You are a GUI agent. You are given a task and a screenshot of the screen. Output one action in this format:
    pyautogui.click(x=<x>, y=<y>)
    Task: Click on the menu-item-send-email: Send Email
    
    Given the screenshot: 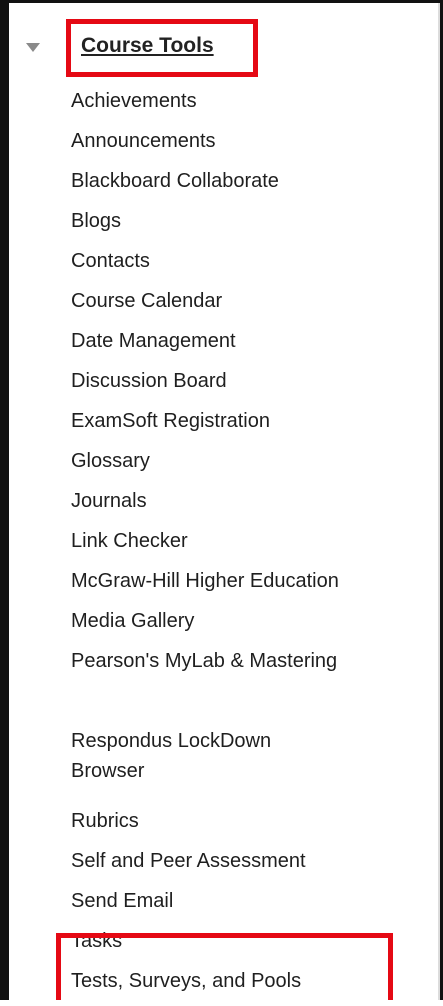 What is the action you would take?
    pyautogui.click(x=206, y=906)
    